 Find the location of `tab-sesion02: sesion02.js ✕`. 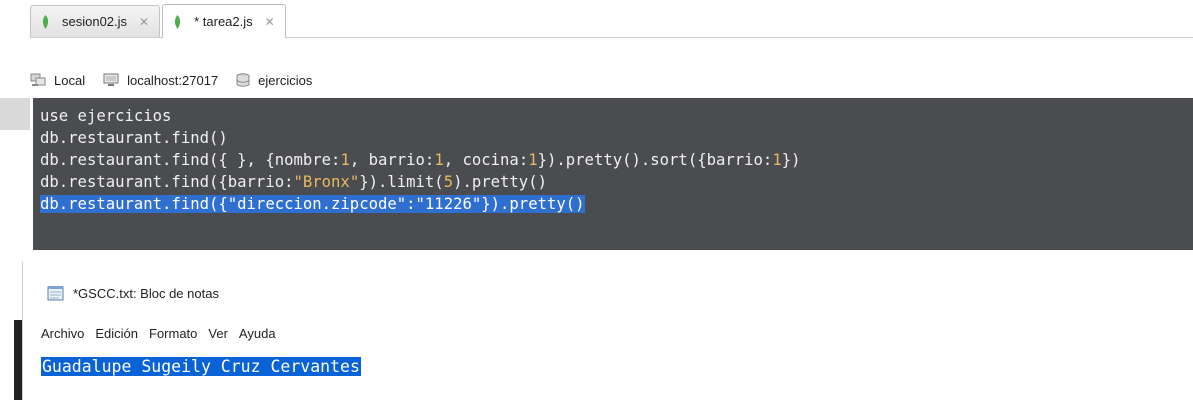

tab-sesion02: sesion02.js ✕ is located at coordinates (95, 21).